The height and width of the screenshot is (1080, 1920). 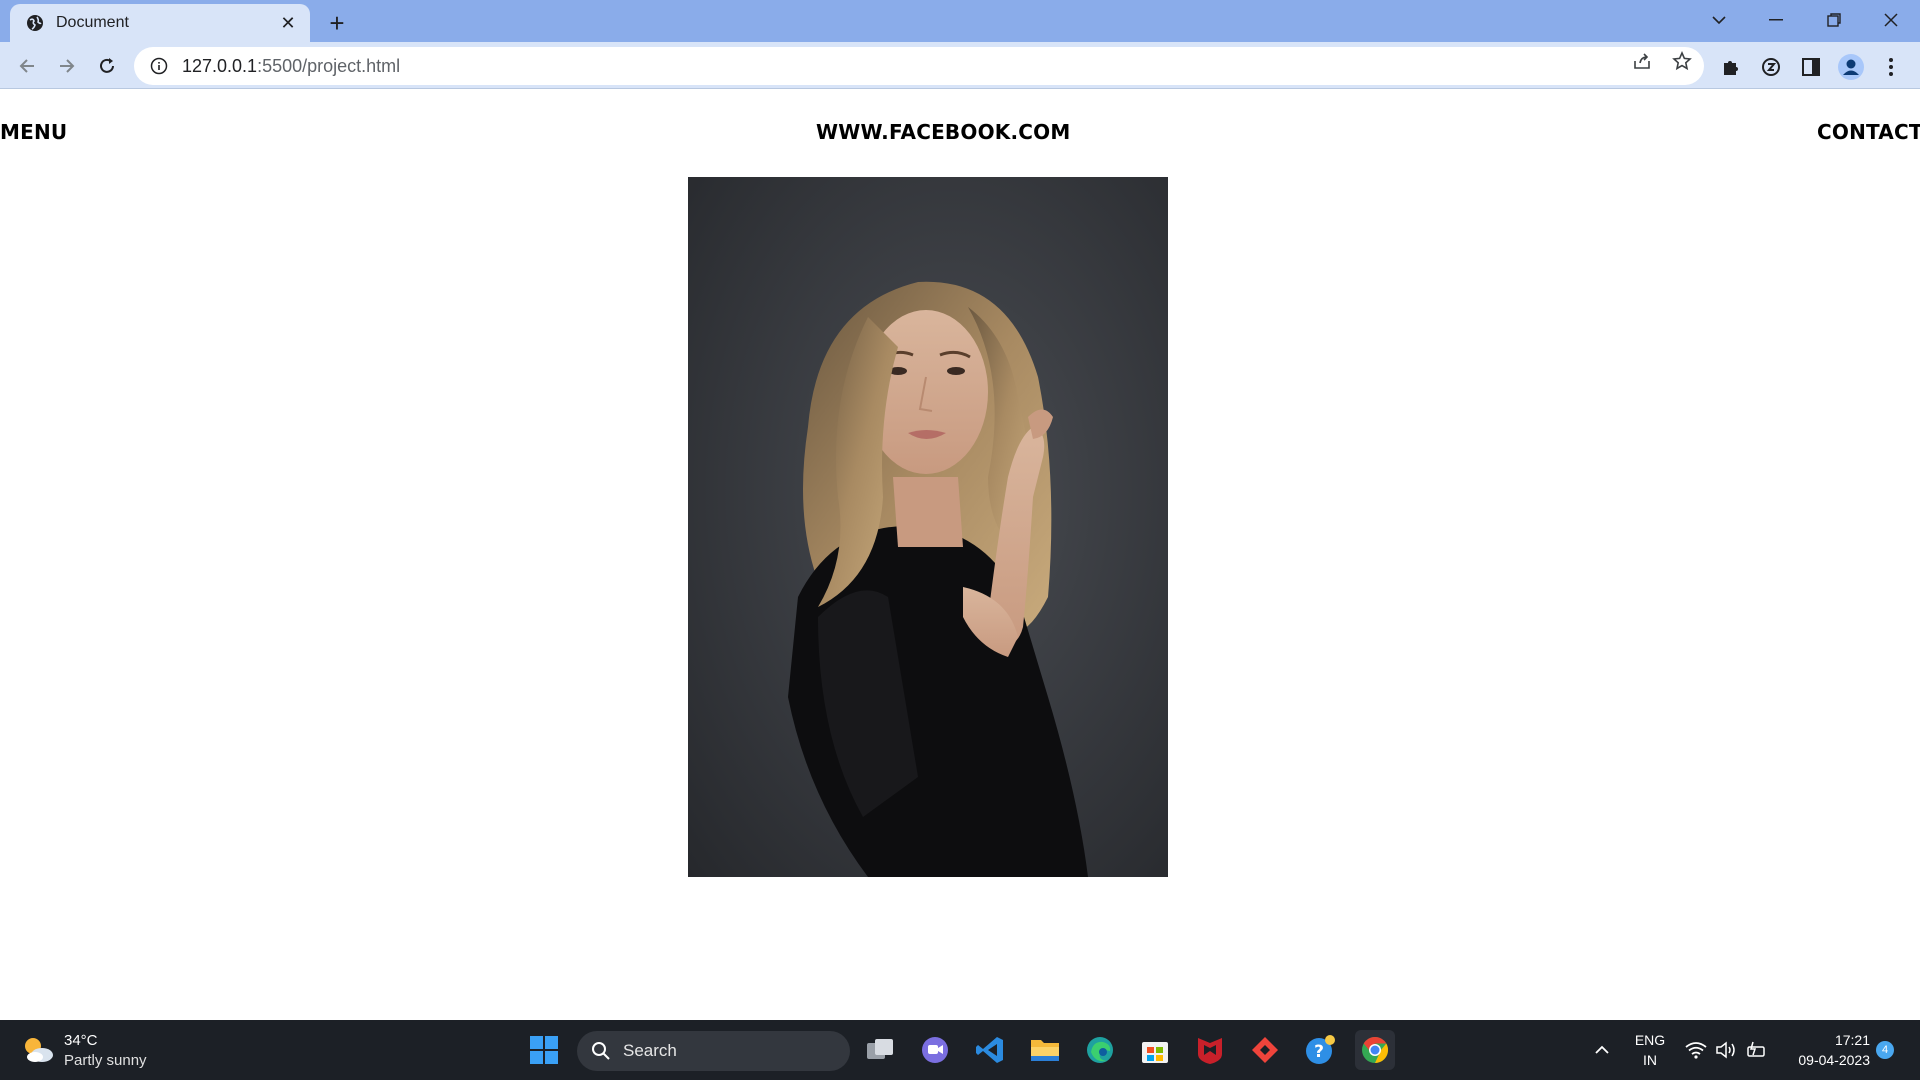 What do you see at coordinates (1375, 1050) in the screenshot?
I see `chrome-icon` at bounding box center [1375, 1050].